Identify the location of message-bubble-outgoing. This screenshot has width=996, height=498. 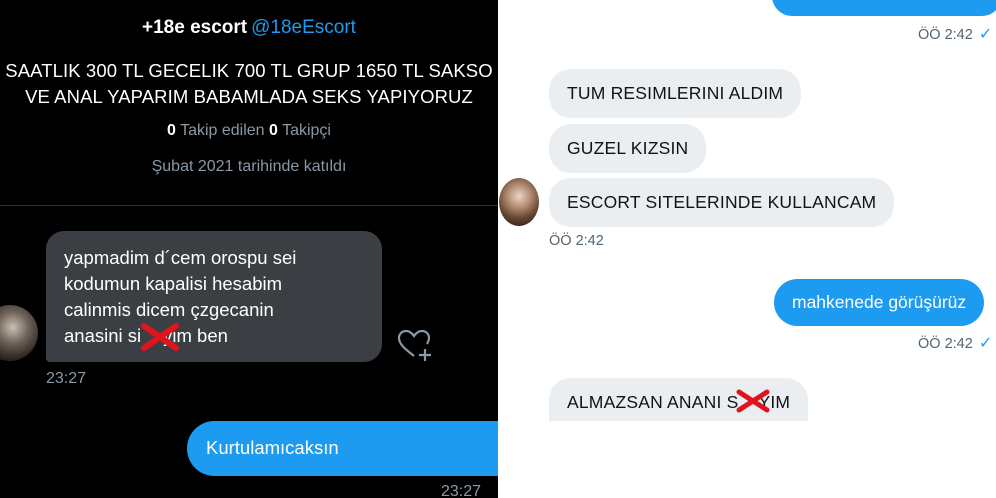
(884, 8).